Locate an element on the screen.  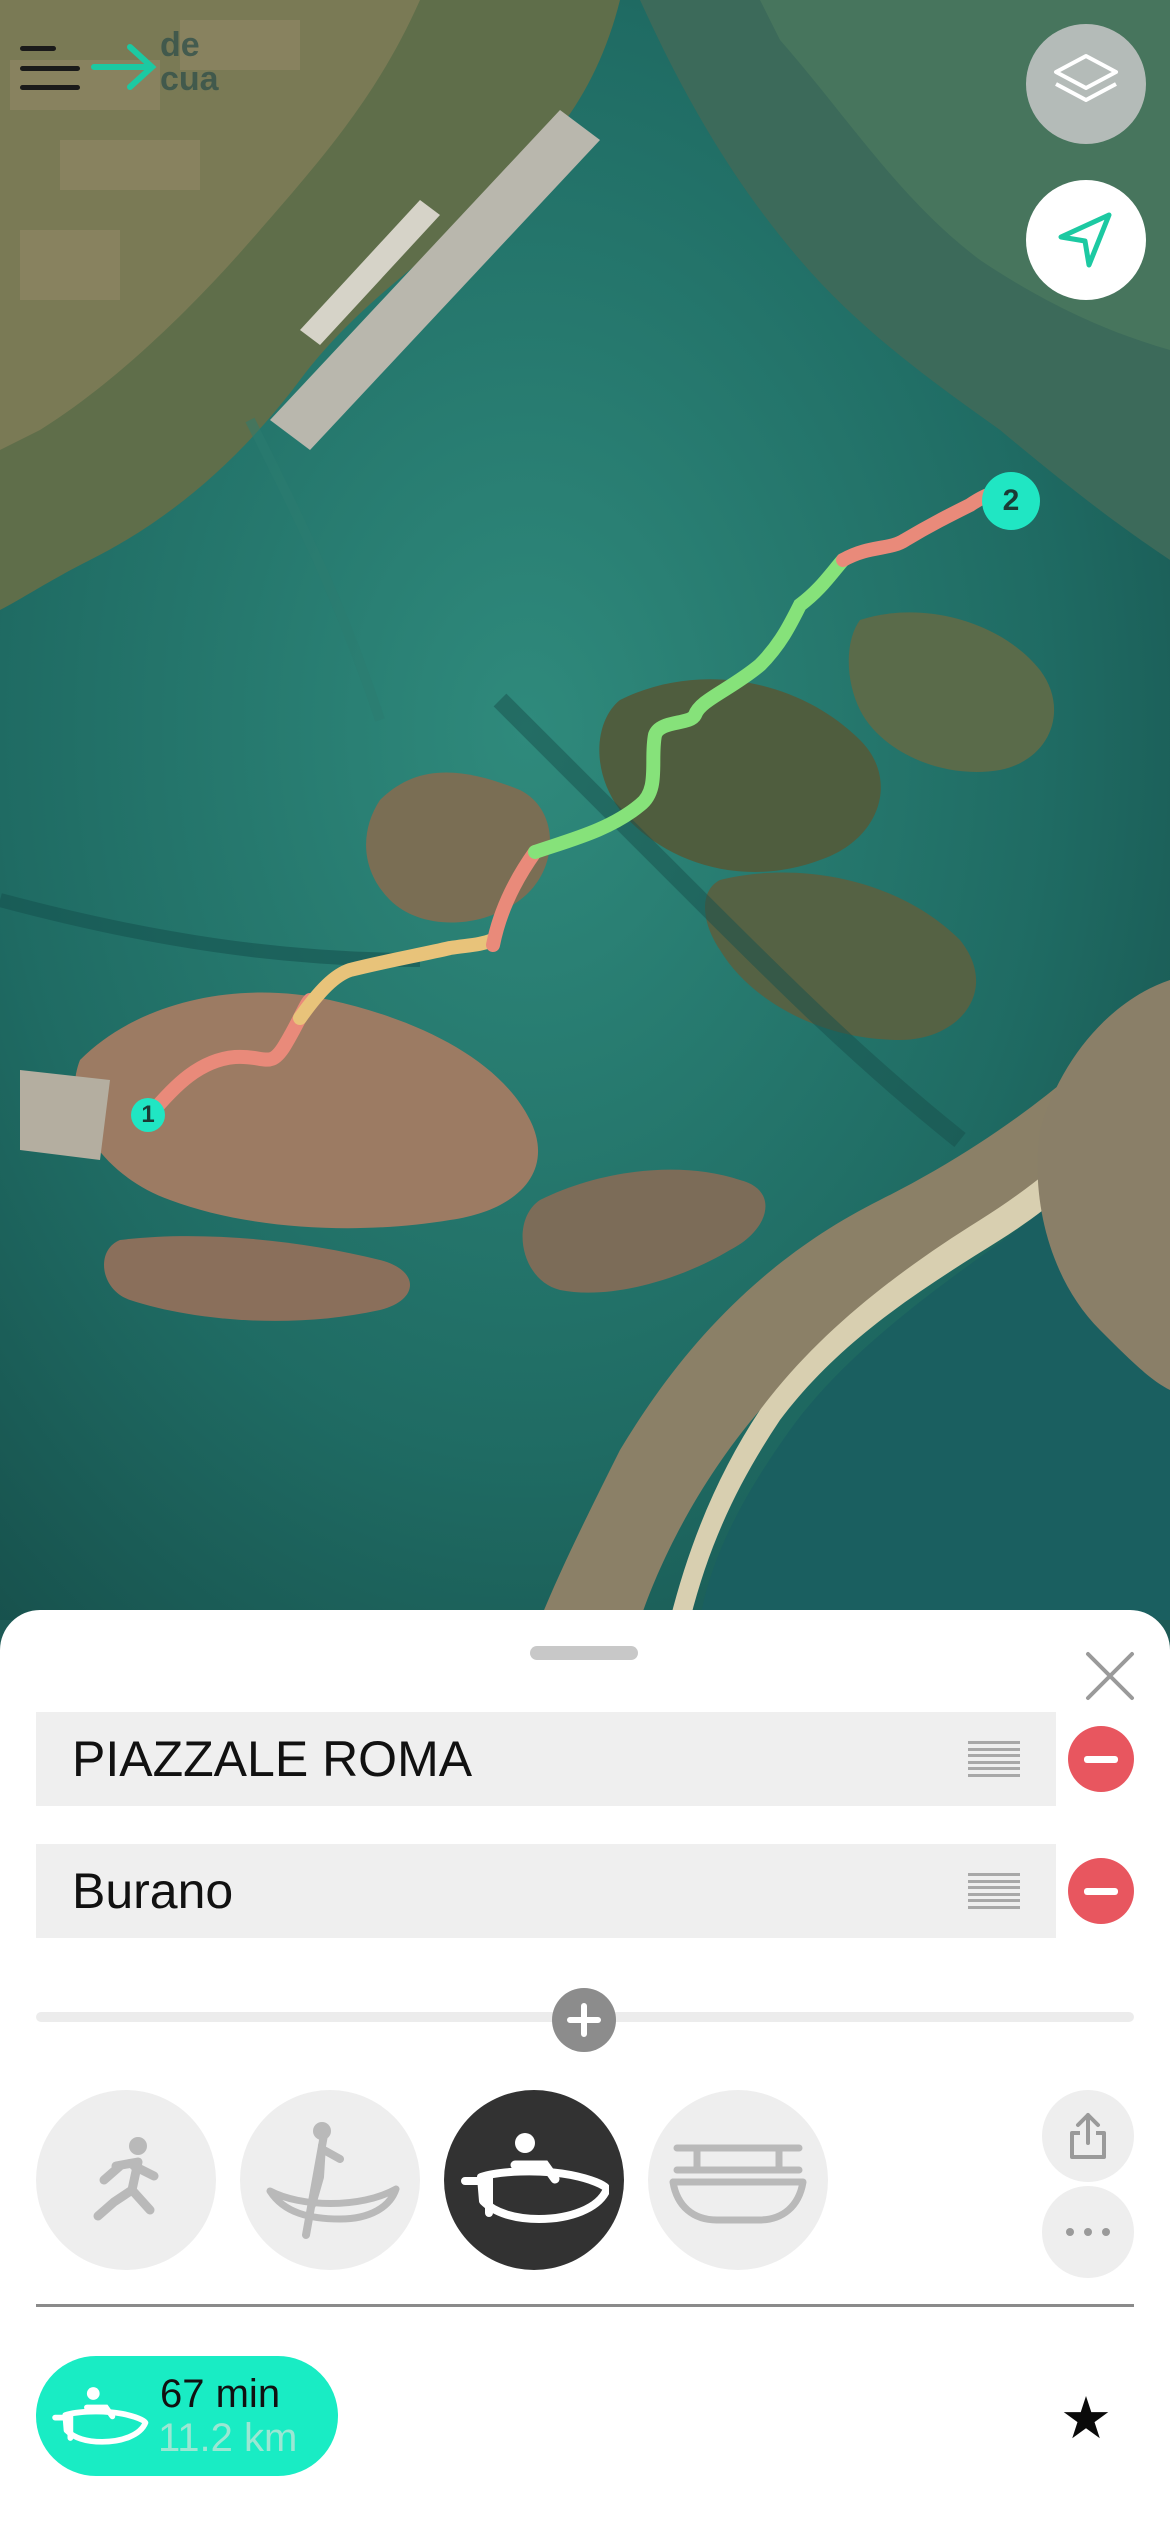
route-start-marker: 1 is located at coordinates (148, 1115).